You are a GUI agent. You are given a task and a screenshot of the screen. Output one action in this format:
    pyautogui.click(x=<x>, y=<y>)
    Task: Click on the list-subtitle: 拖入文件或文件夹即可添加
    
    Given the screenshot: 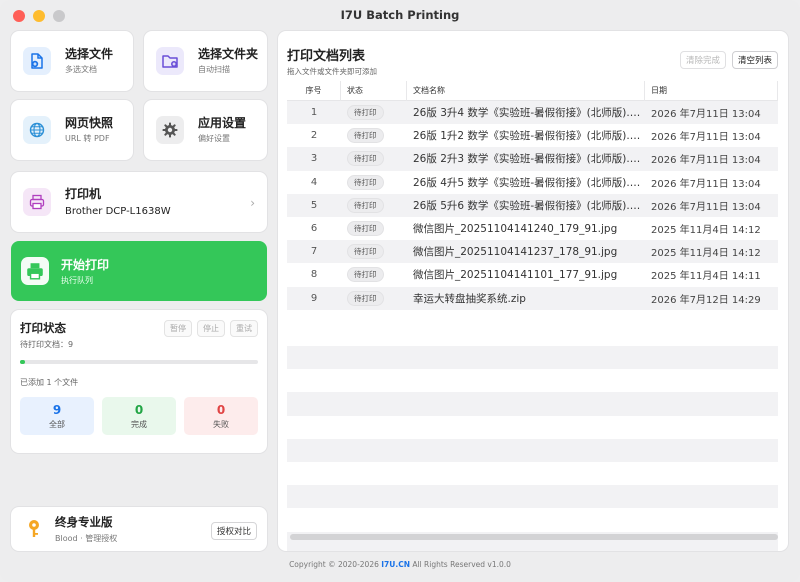 What is the action you would take?
    pyautogui.click(x=332, y=71)
    